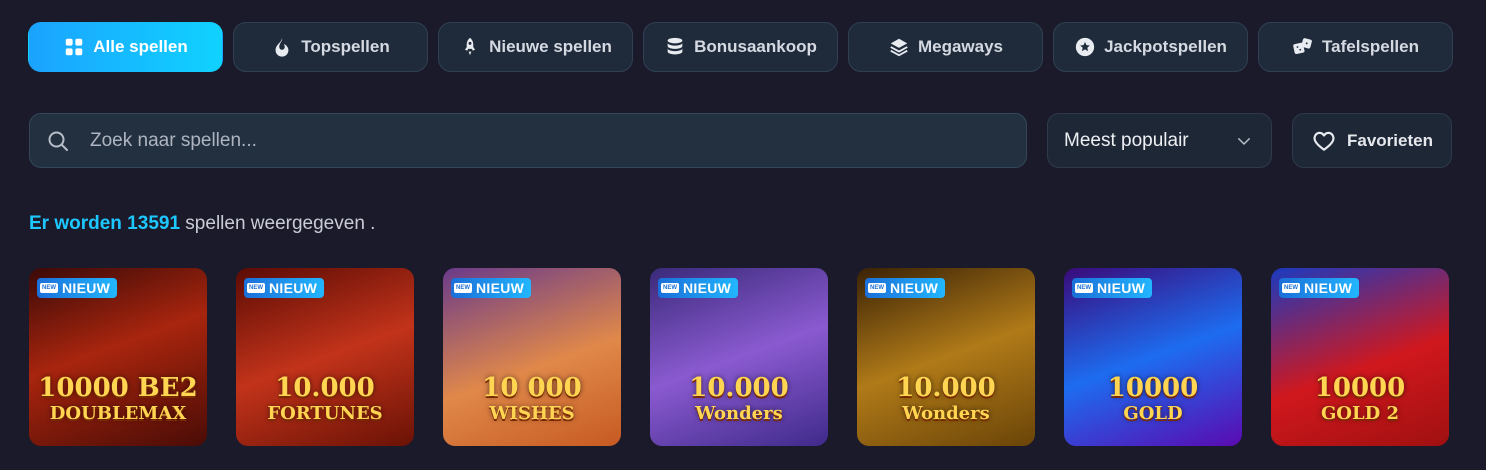 The height and width of the screenshot is (470, 1486). I want to click on tab-bonusaankoop: Bonusaankoop, so click(740, 47).